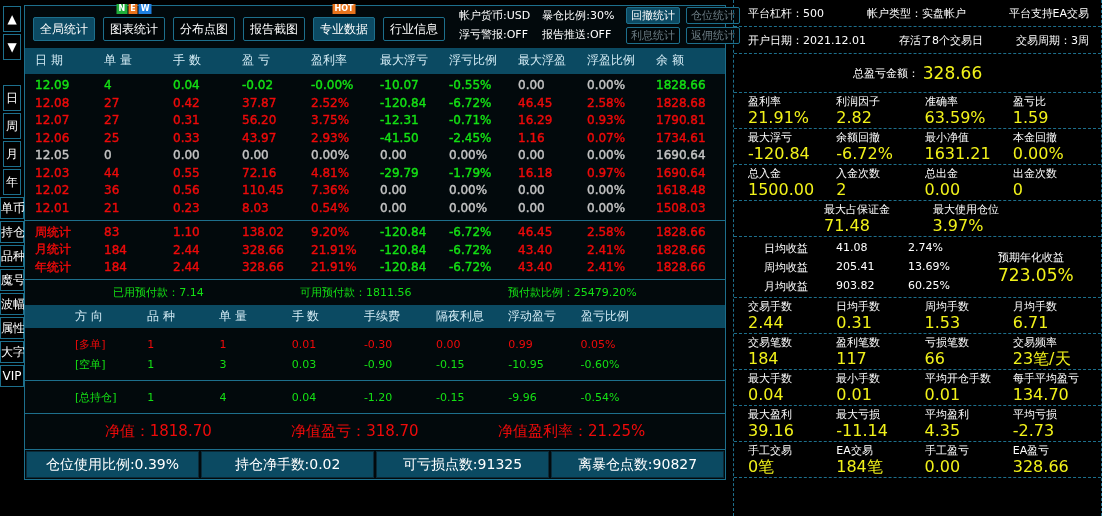 Image resolution: width=1102 pixels, height=516 pixels. I want to click on stat-value: -11.14, so click(862, 431).